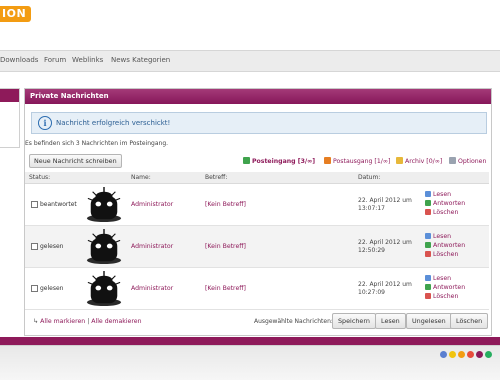 The width and height of the screenshot is (500, 380). Describe the element at coordinates (424, 161) in the screenshot. I see `folder-archive-label: Archiv [0/∞]` at that location.